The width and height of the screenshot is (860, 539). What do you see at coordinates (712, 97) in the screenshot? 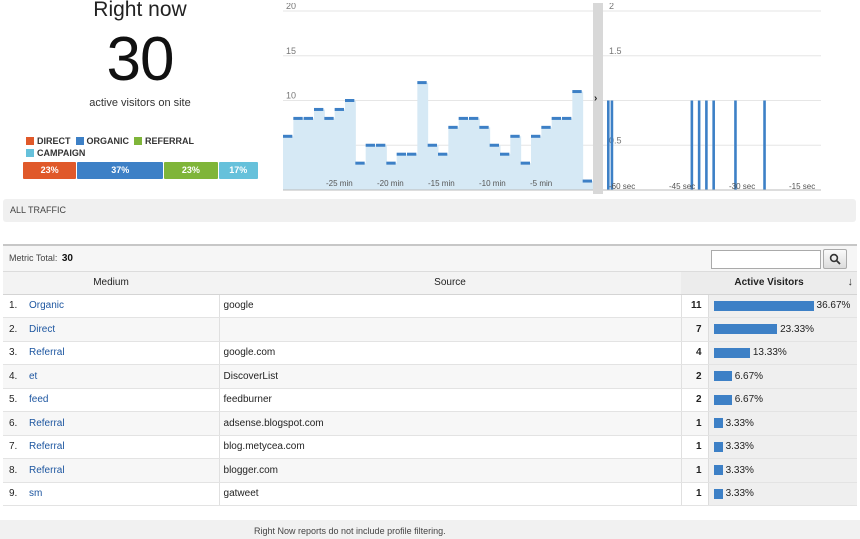
I see `per-second-chart: 0.51.52-60 sec -45 sec -30 sec -15 sec` at bounding box center [712, 97].